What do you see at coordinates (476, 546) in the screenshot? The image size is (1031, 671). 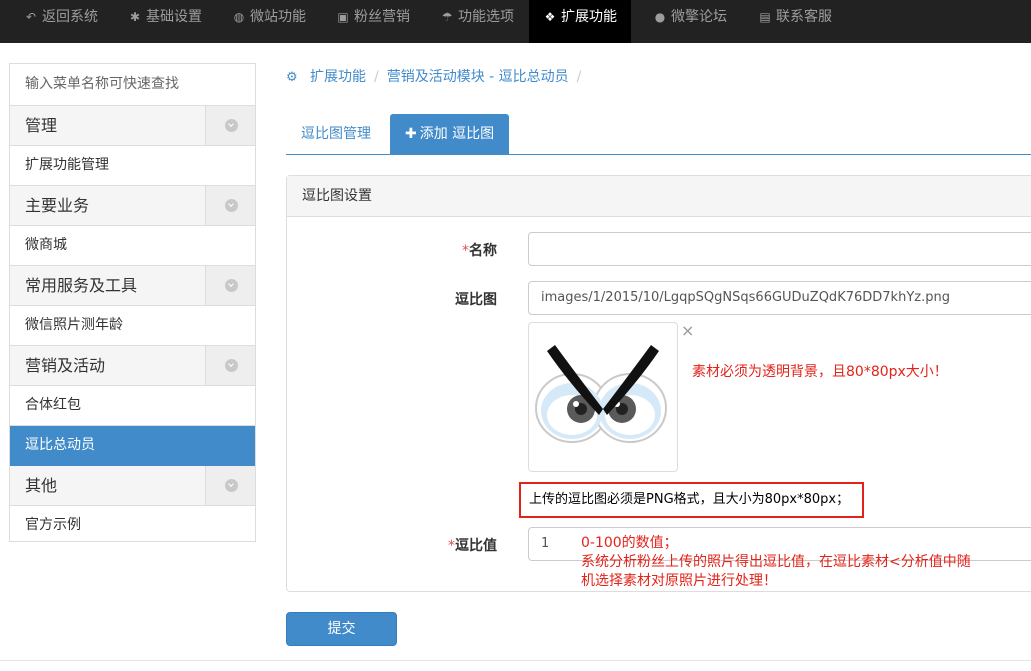 I see `doubi-value-label-text: 逗比值` at bounding box center [476, 546].